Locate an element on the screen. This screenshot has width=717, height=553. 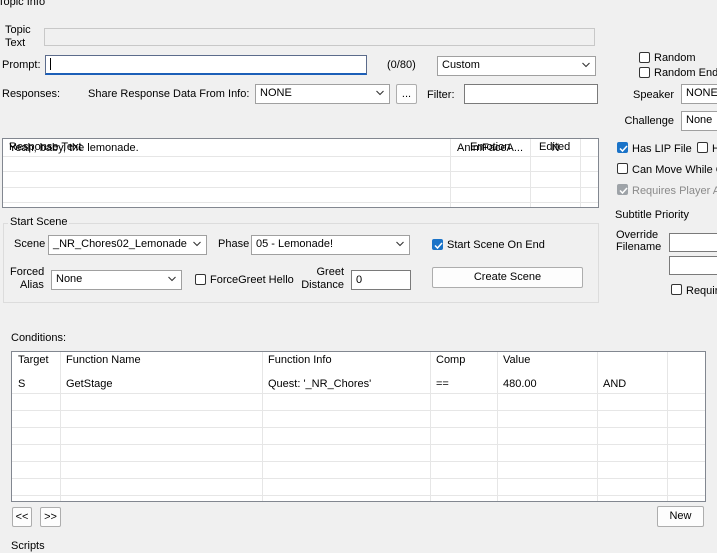
prompt-label: Prompt: is located at coordinates (21, 65).